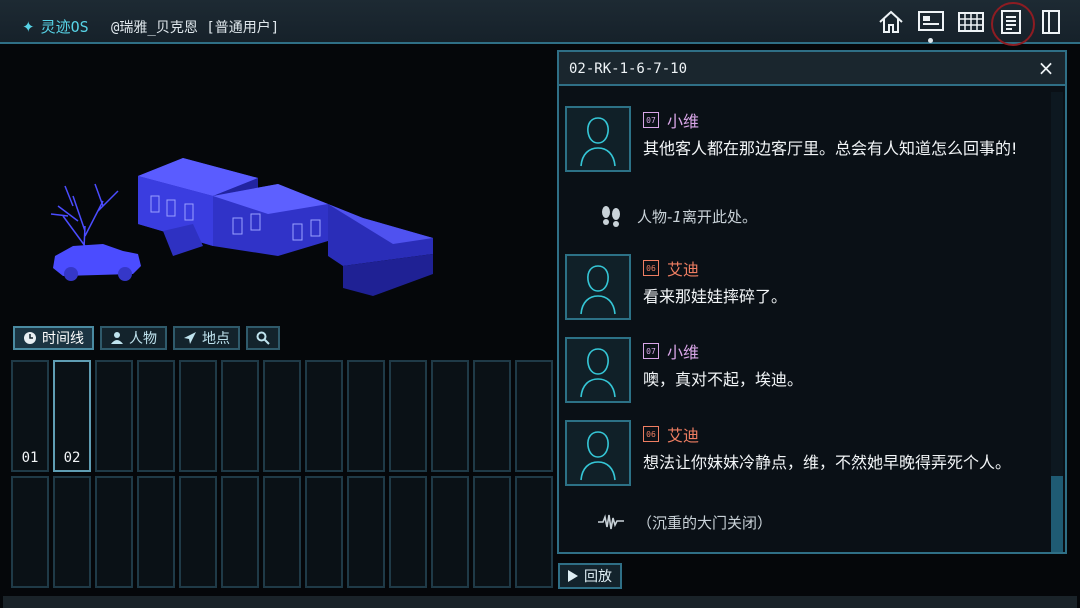 This screenshot has width=1080, height=608. What do you see at coordinates (540, 602) in the screenshot?
I see `bottom-strip` at bounding box center [540, 602].